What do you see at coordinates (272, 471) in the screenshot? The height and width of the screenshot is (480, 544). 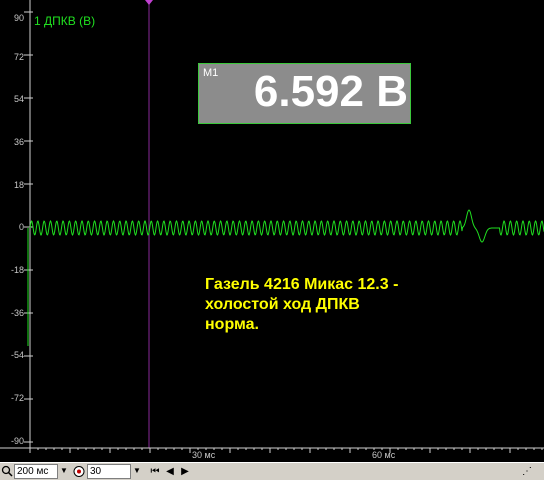 I see `status-bar: 200 мс ▼ 30 ▼ ⏮ ◀ ▶ ⋰` at bounding box center [272, 471].